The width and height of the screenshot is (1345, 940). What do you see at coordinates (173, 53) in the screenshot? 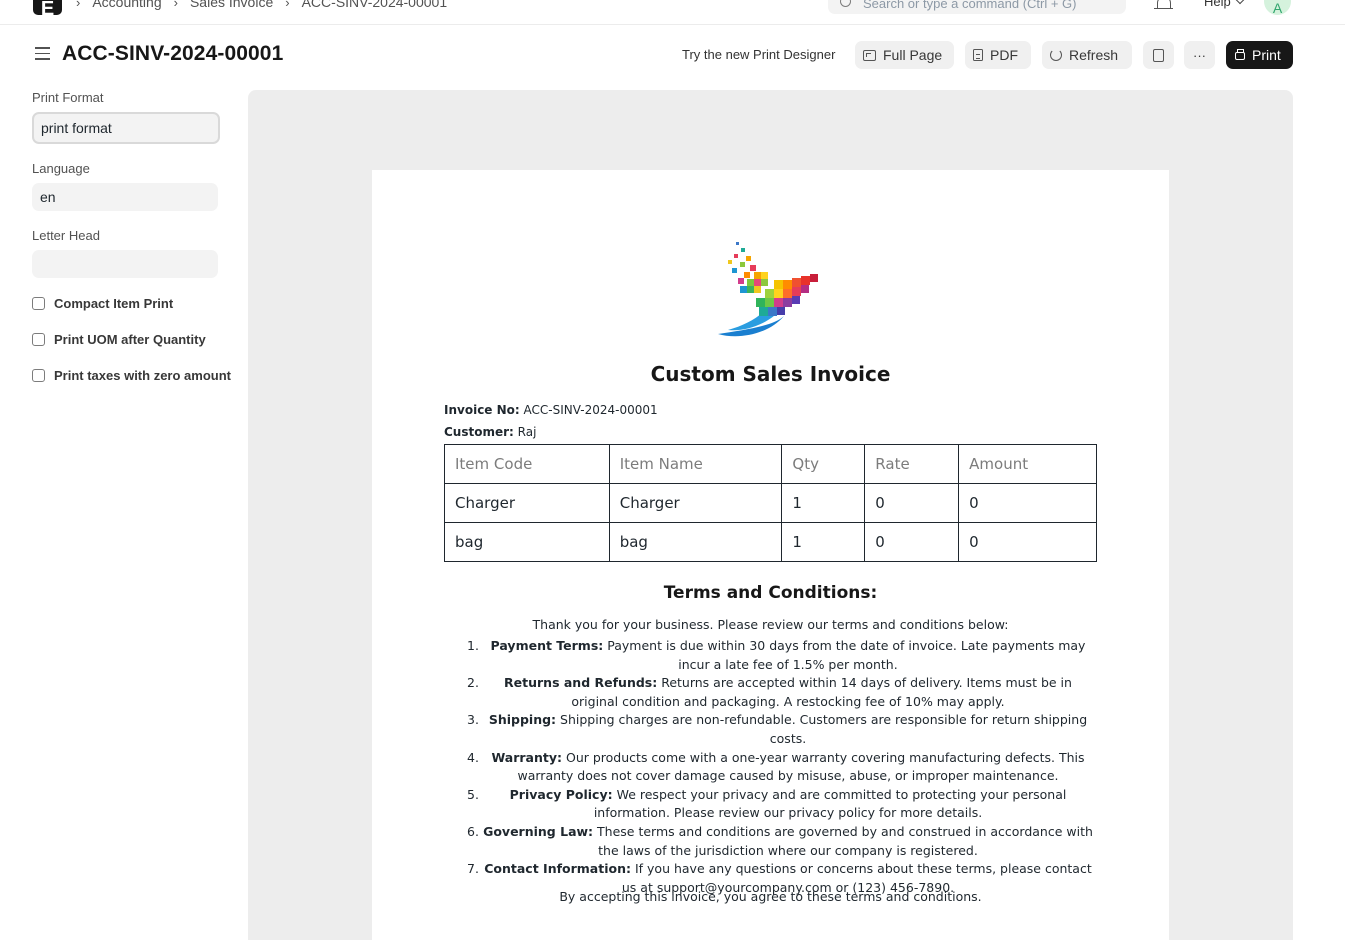
I see `page-title: ACC-SINV-2024-00001` at bounding box center [173, 53].